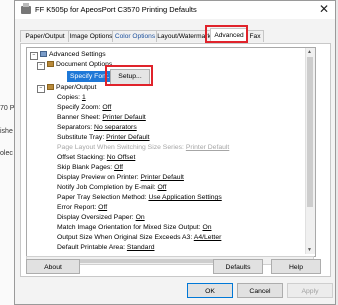 Image resolution: width=338 pixels, height=305 pixels. What do you see at coordinates (210, 290) in the screenshot?
I see `ok-button: OK` at bounding box center [210, 290].